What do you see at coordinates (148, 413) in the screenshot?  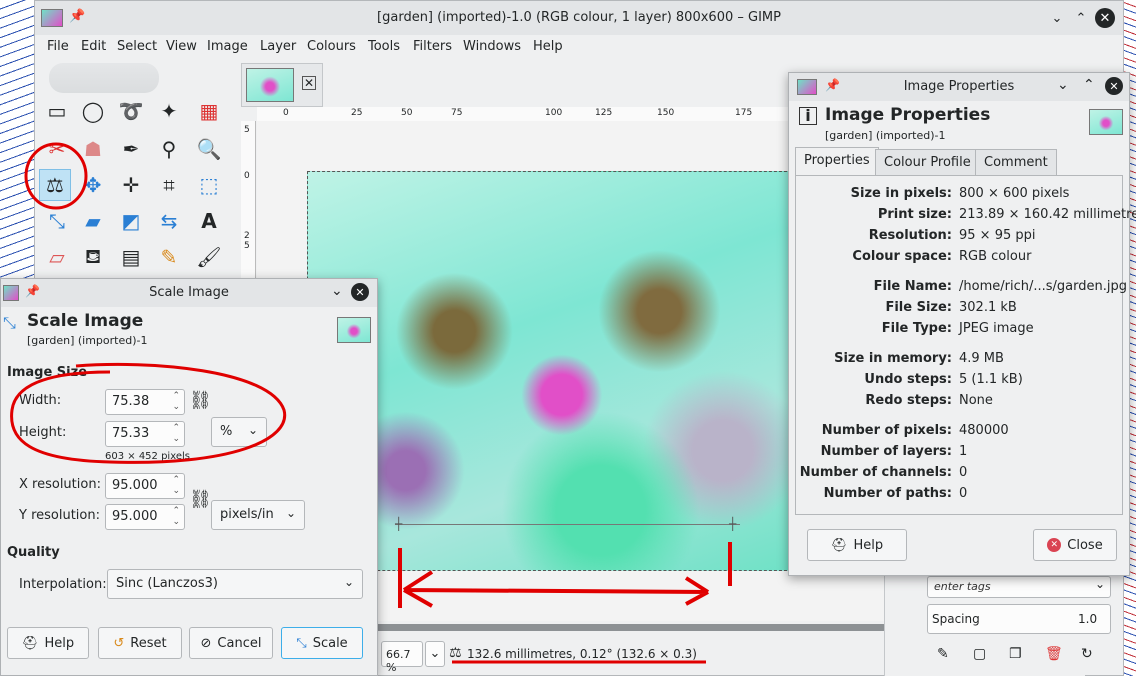 I see `annotation-size-fields-loop` at bounding box center [148, 413].